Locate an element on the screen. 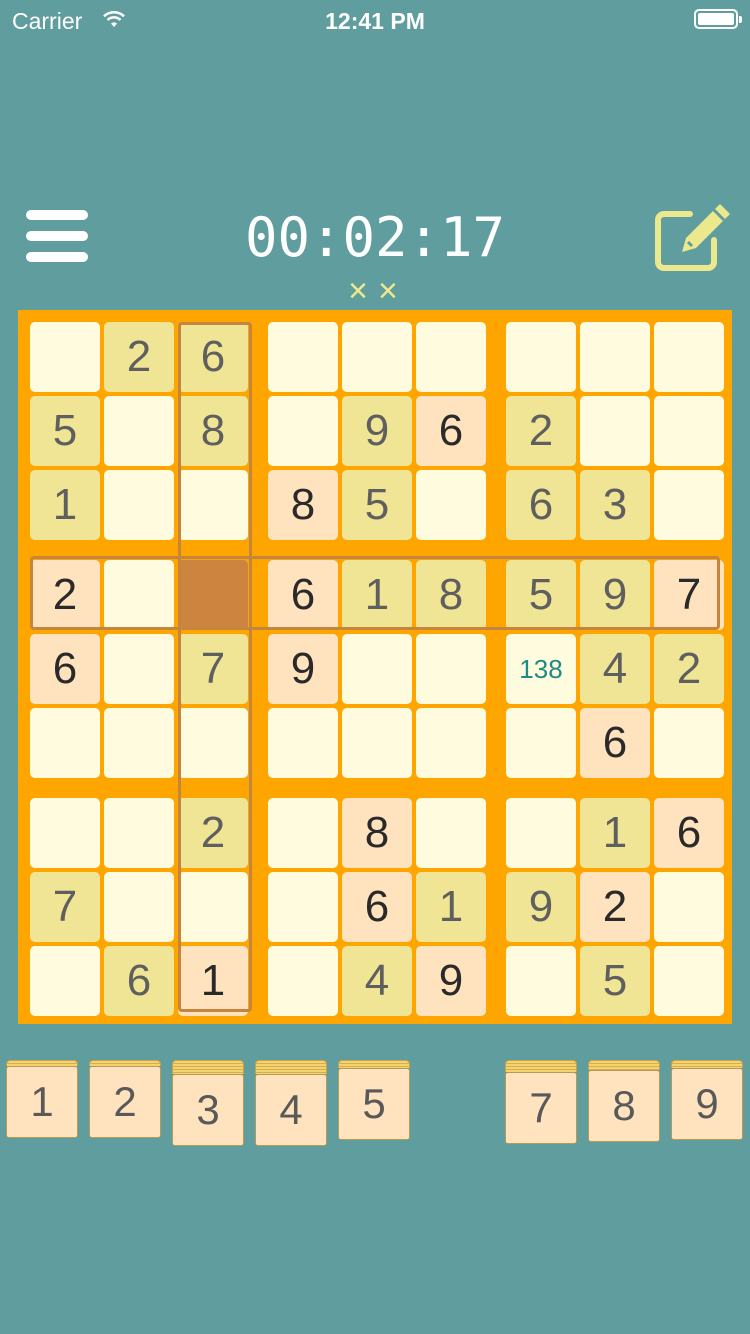  number-key-label: 3 is located at coordinates (208, 1110).